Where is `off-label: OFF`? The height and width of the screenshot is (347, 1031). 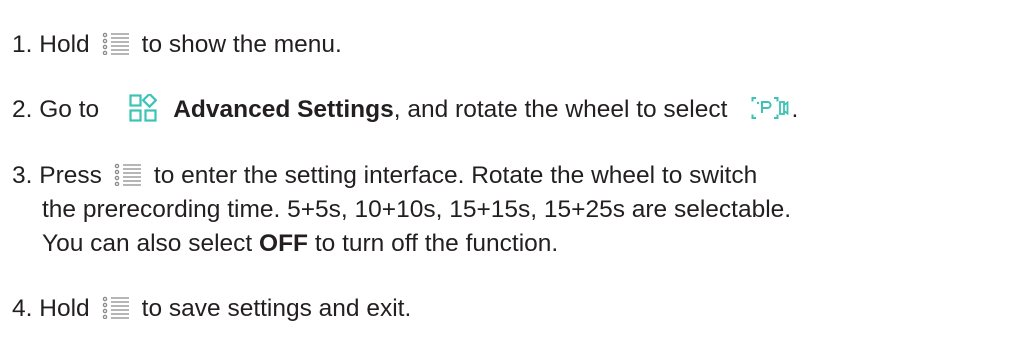
off-label: OFF is located at coordinates (284, 243).